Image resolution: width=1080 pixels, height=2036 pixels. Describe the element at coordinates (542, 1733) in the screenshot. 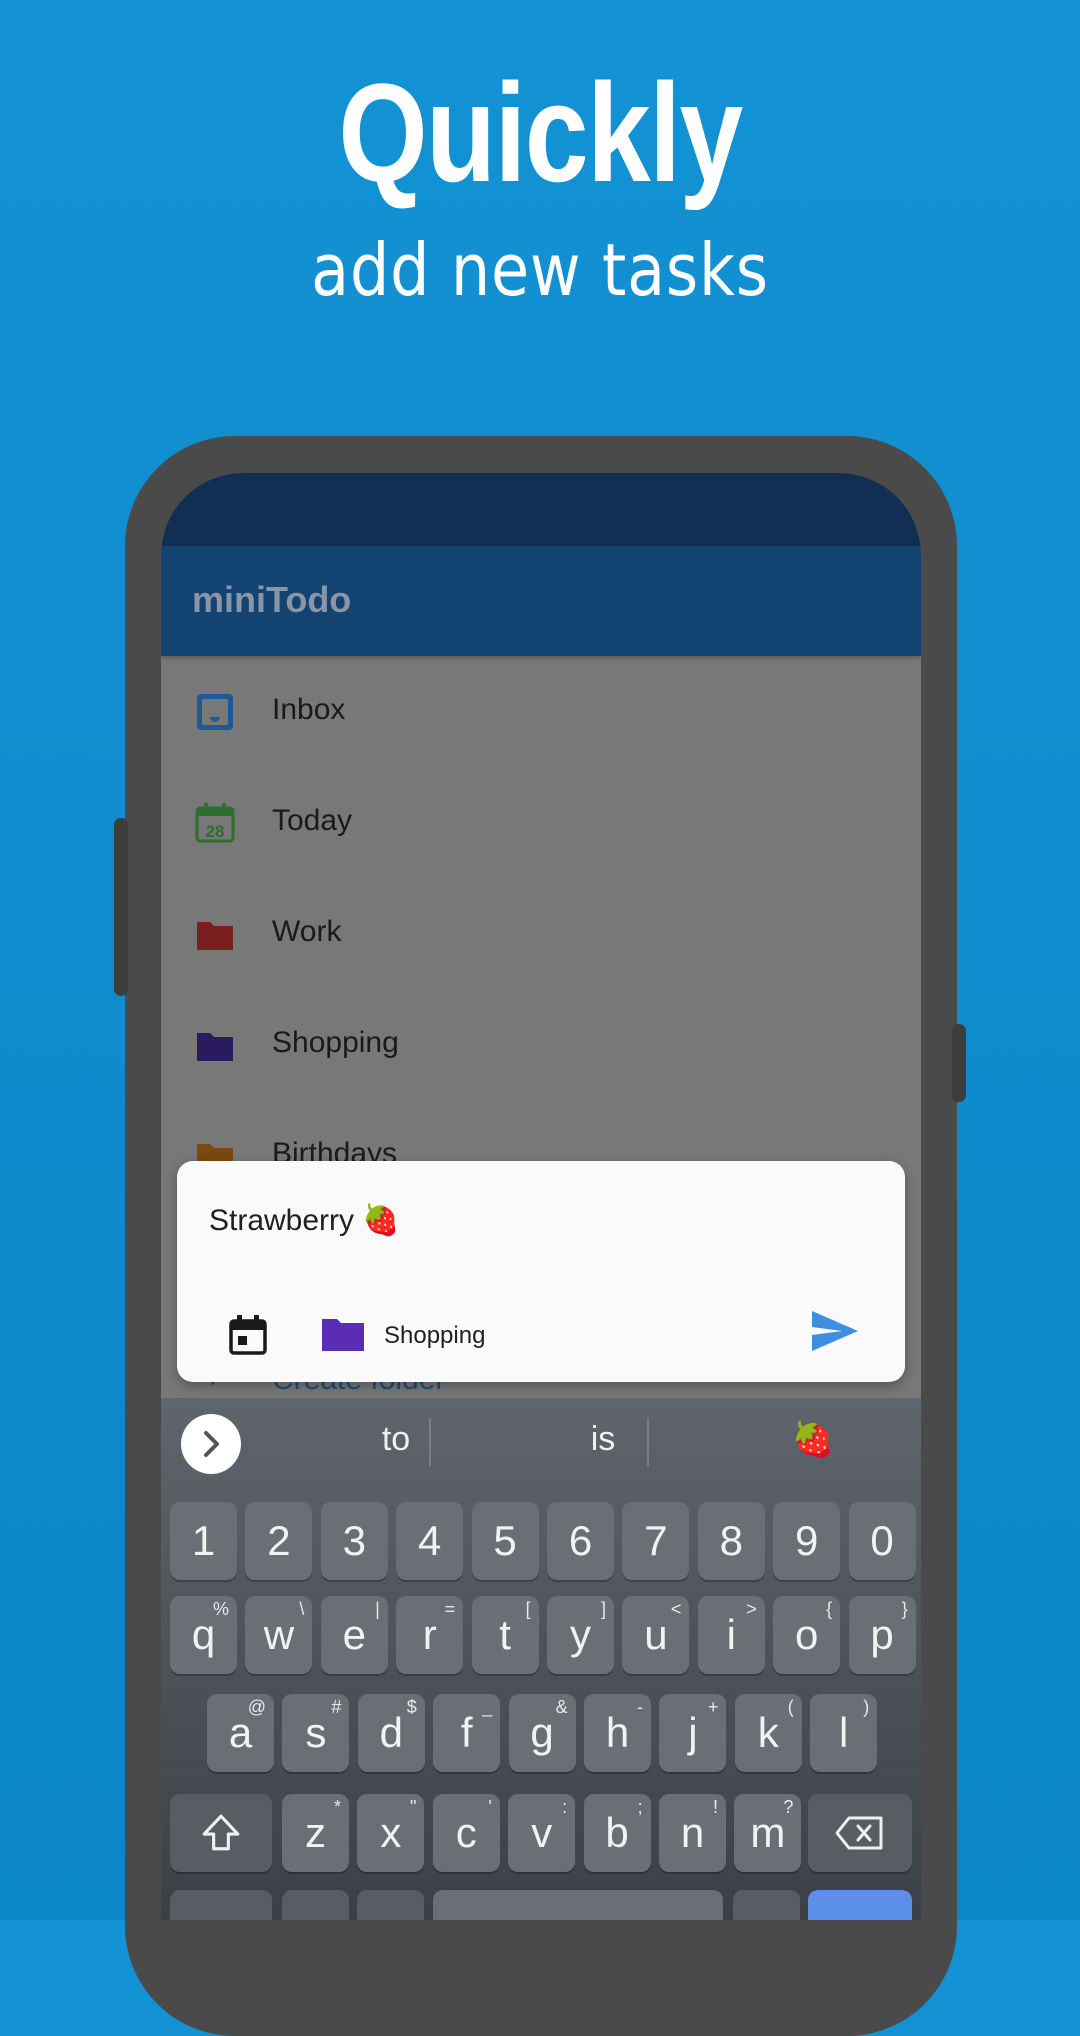

I see `key-g: g &` at that location.